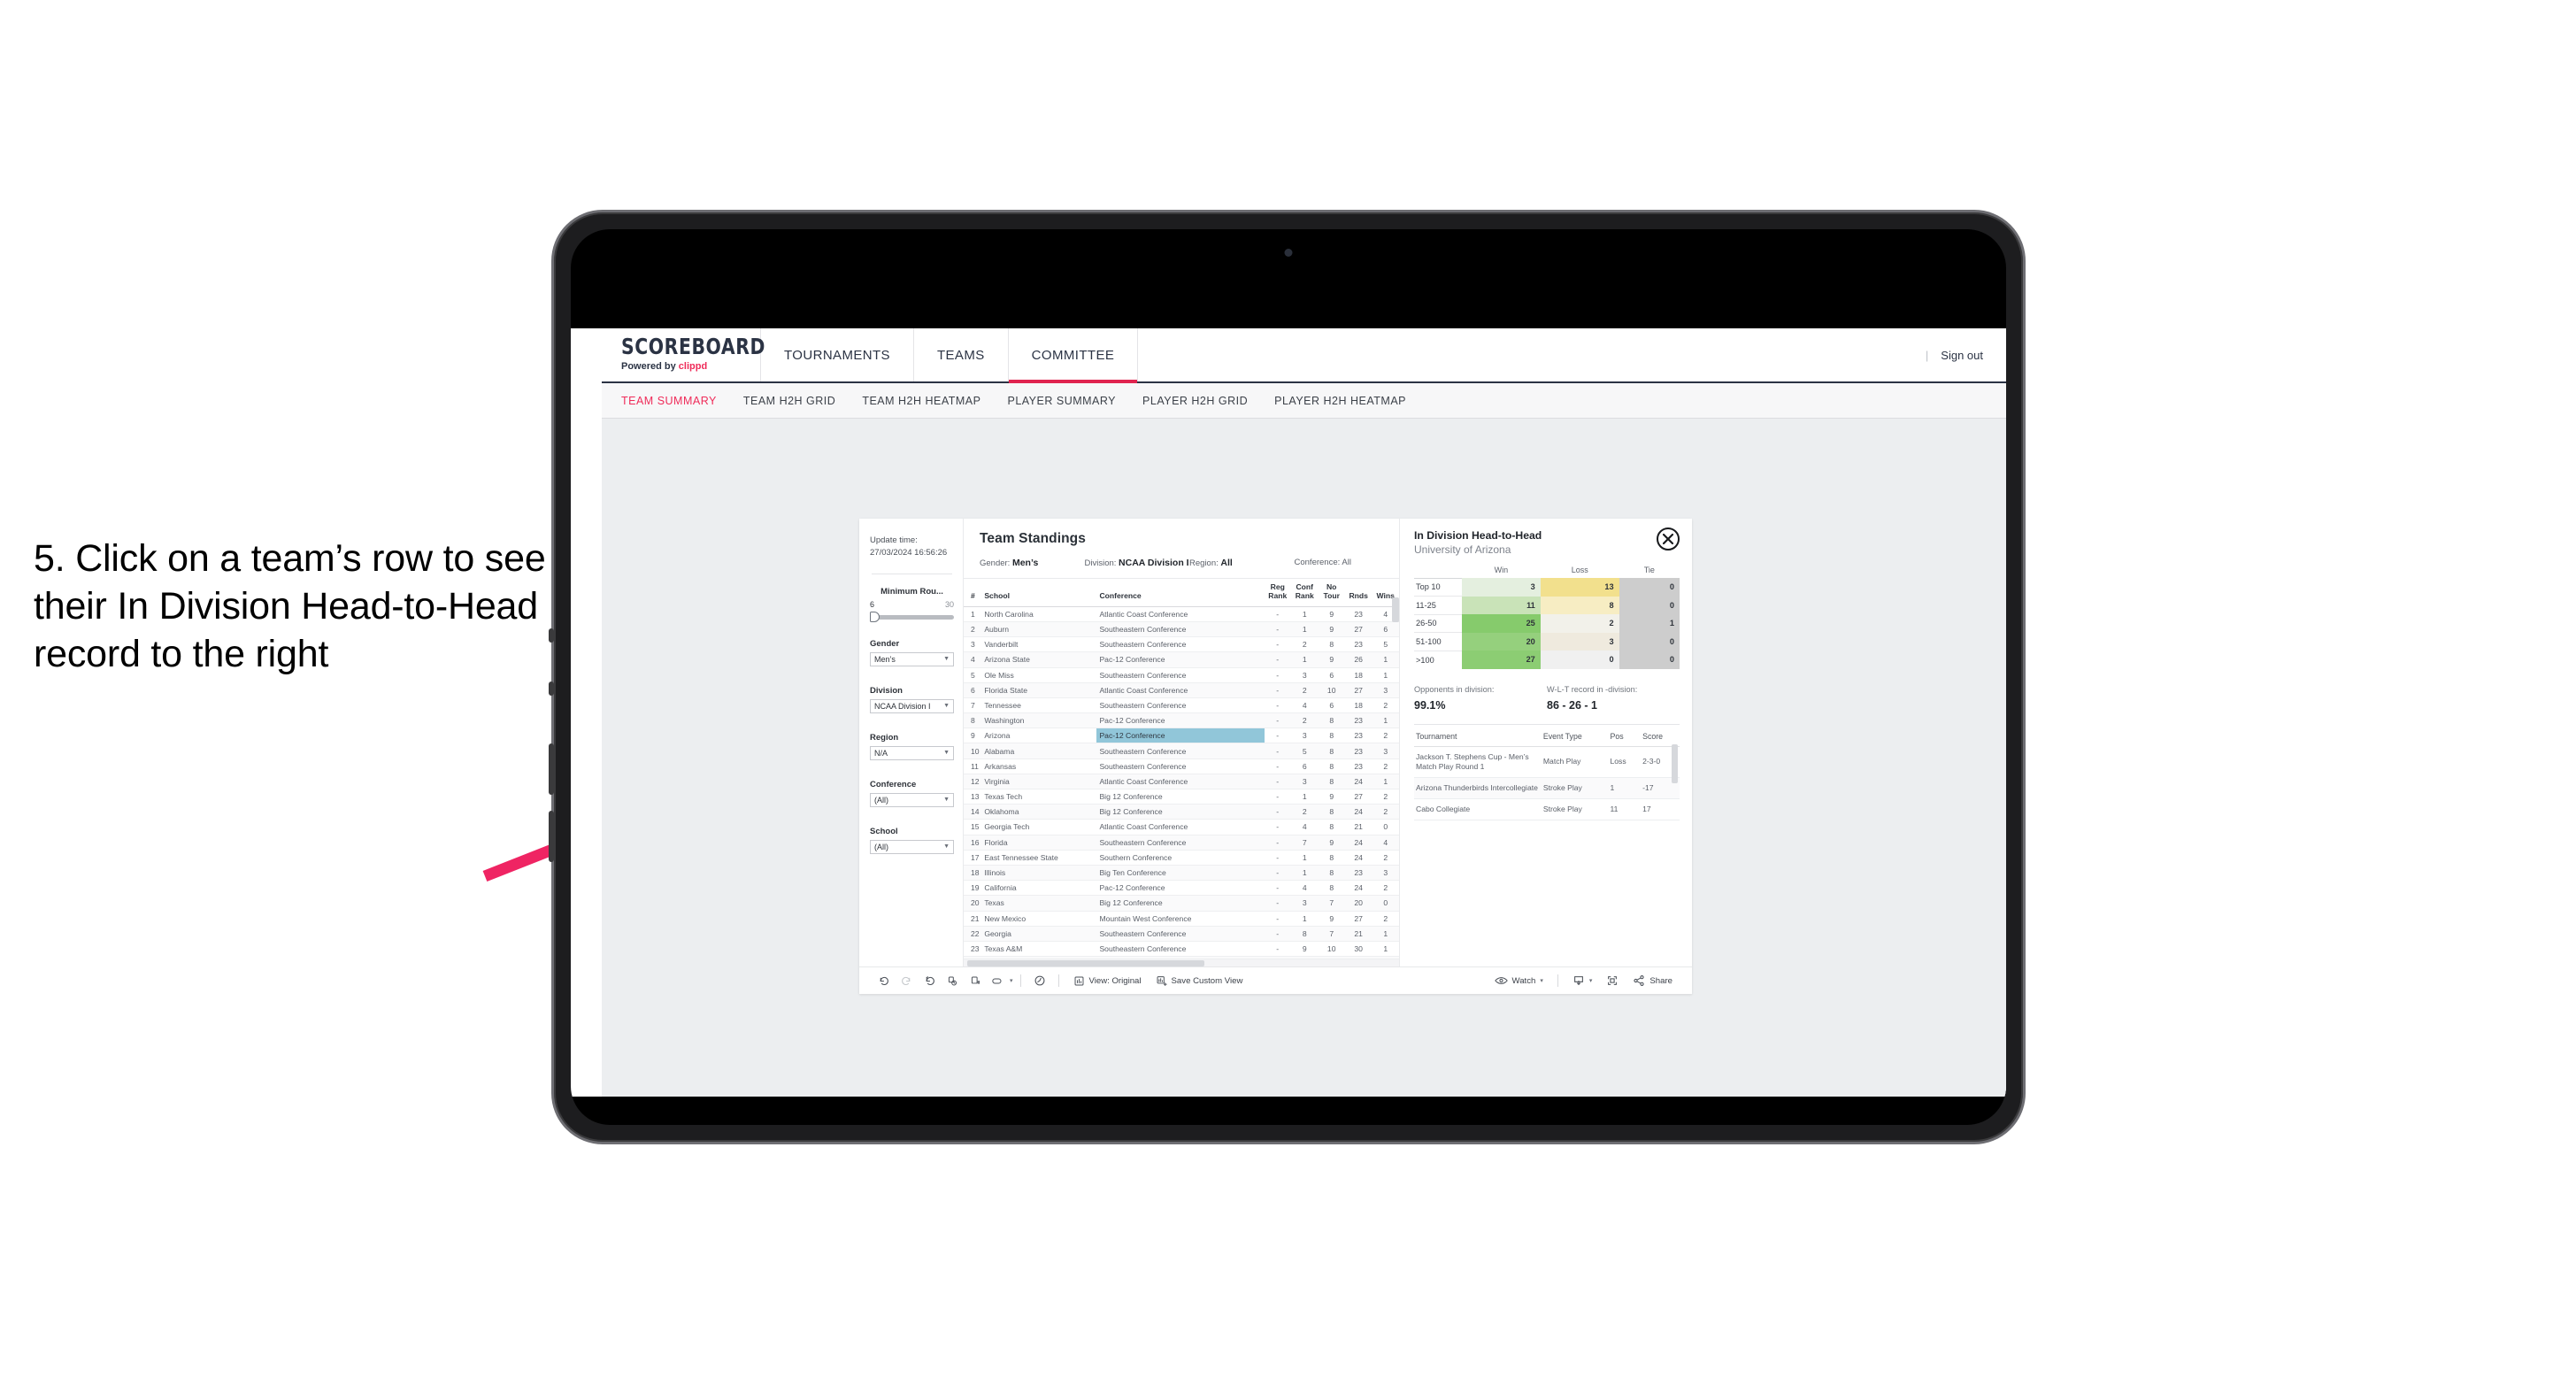 This screenshot has width=2576, height=1386. Describe the element at coordinates (1331, 705) in the screenshot. I see `cell-no-tour: 6` at that location.